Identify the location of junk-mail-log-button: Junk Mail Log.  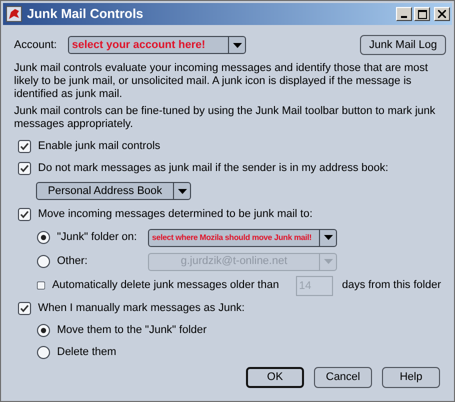
(403, 45).